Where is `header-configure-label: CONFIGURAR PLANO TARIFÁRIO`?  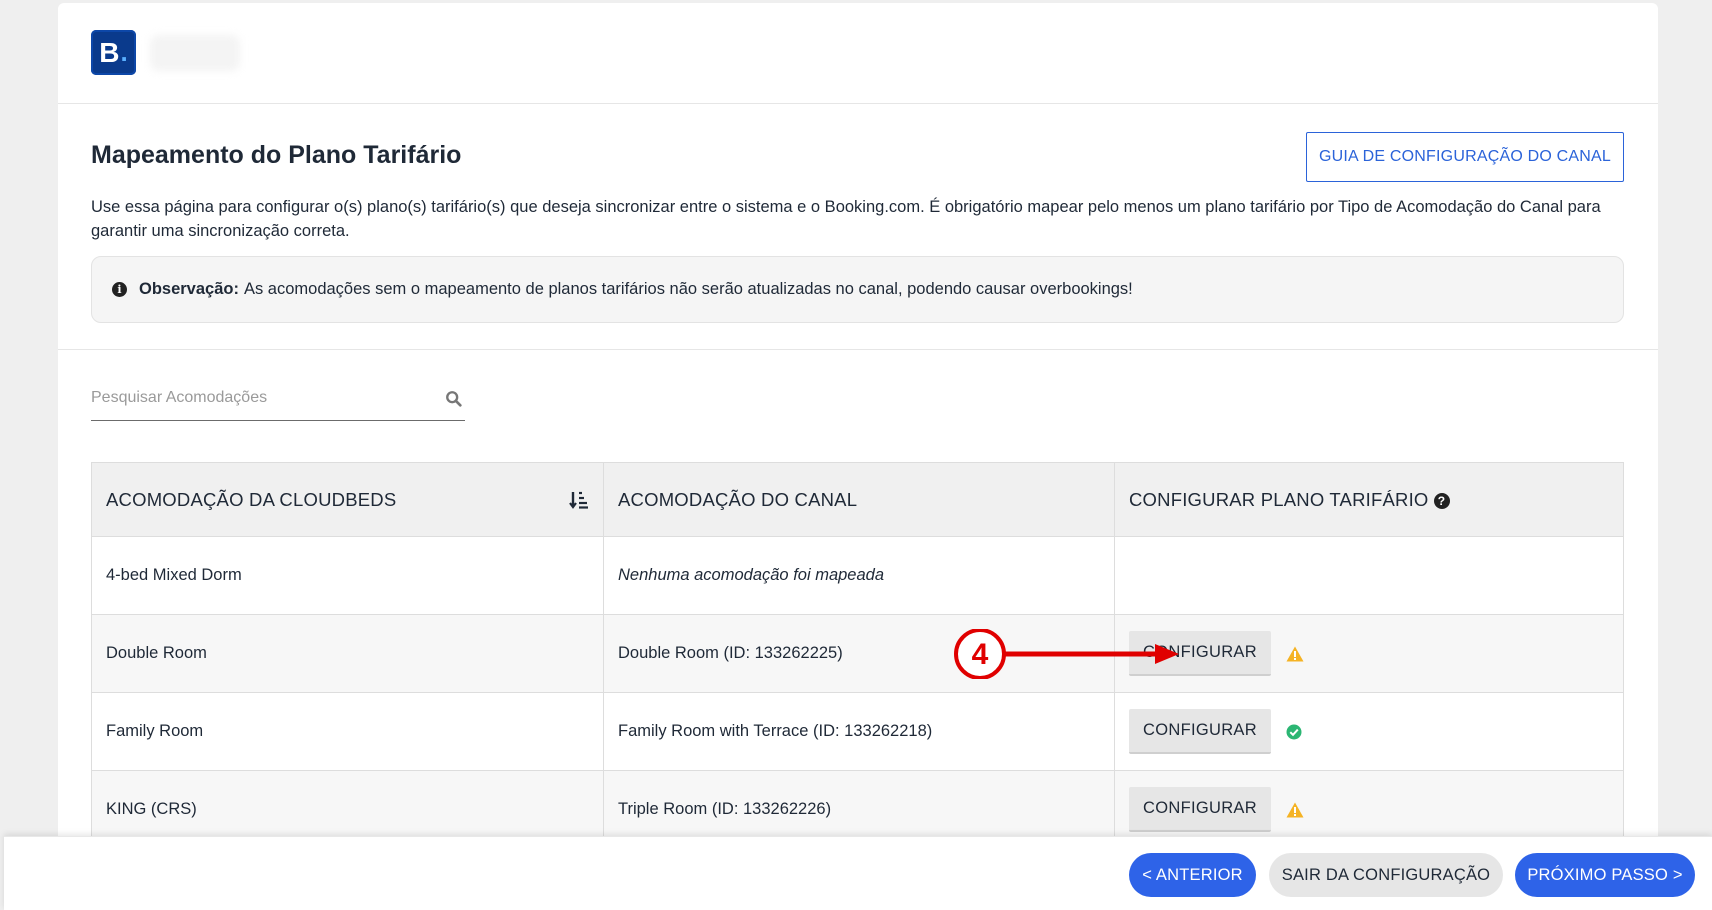 header-configure-label: CONFIGURAR PLANO TARIFÁRIO is located at coordinates (1279, 499).